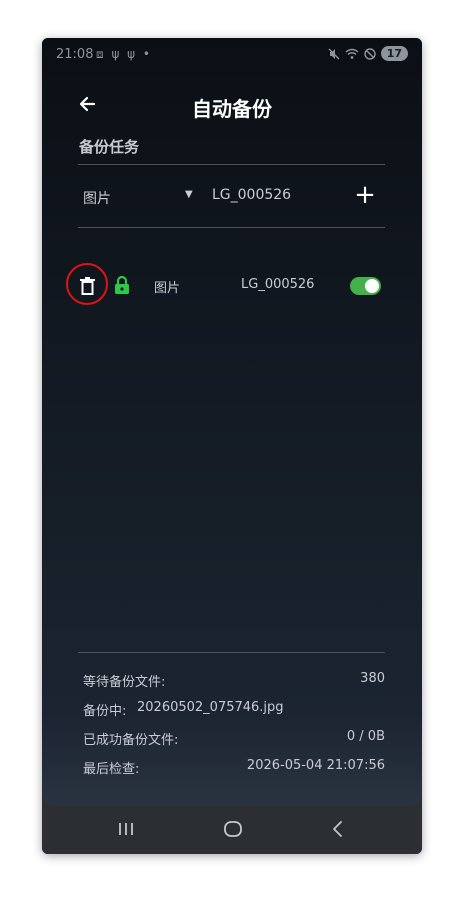  Describe the element at coordinates (167, 288) in the screenshot. I see `task-type: 图片` at that location.